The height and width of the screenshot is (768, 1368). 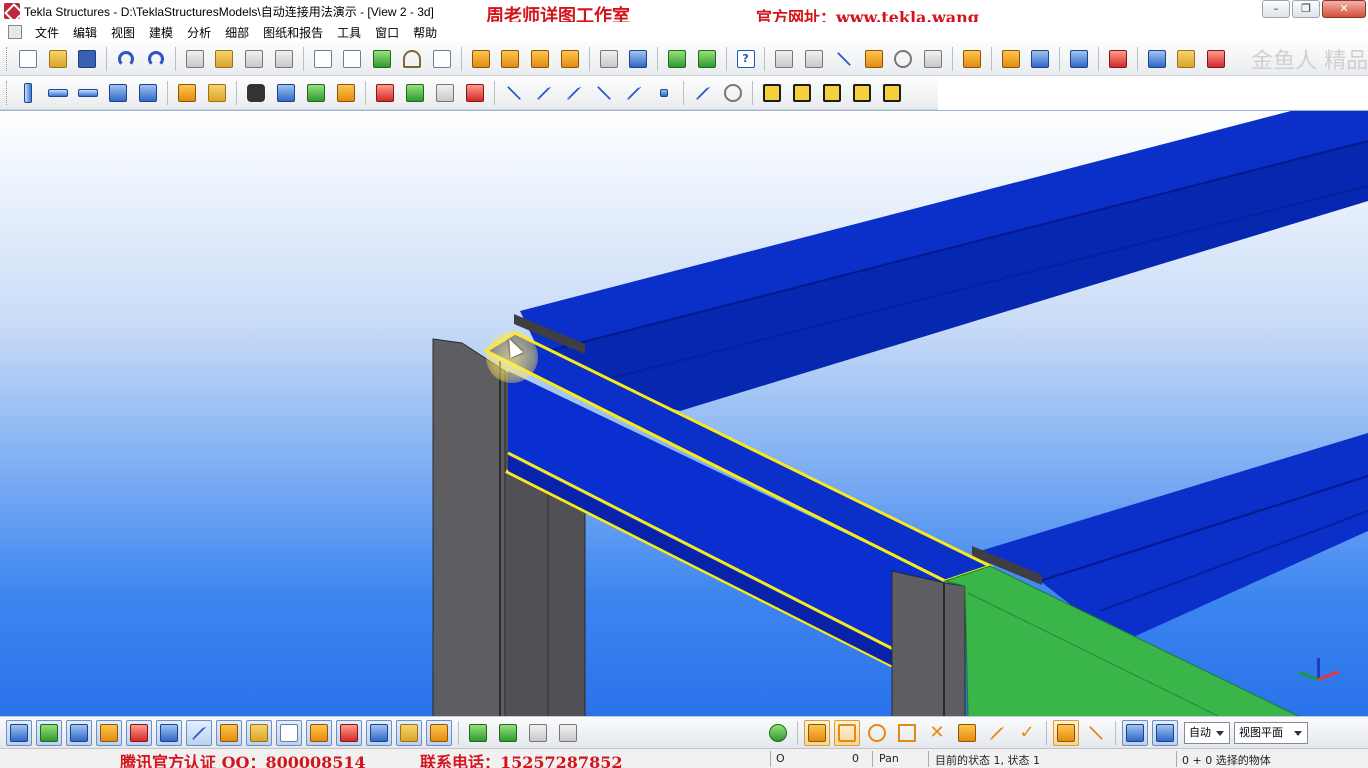 I want to click on menu-file: 文件, so click(x=47, y=32).